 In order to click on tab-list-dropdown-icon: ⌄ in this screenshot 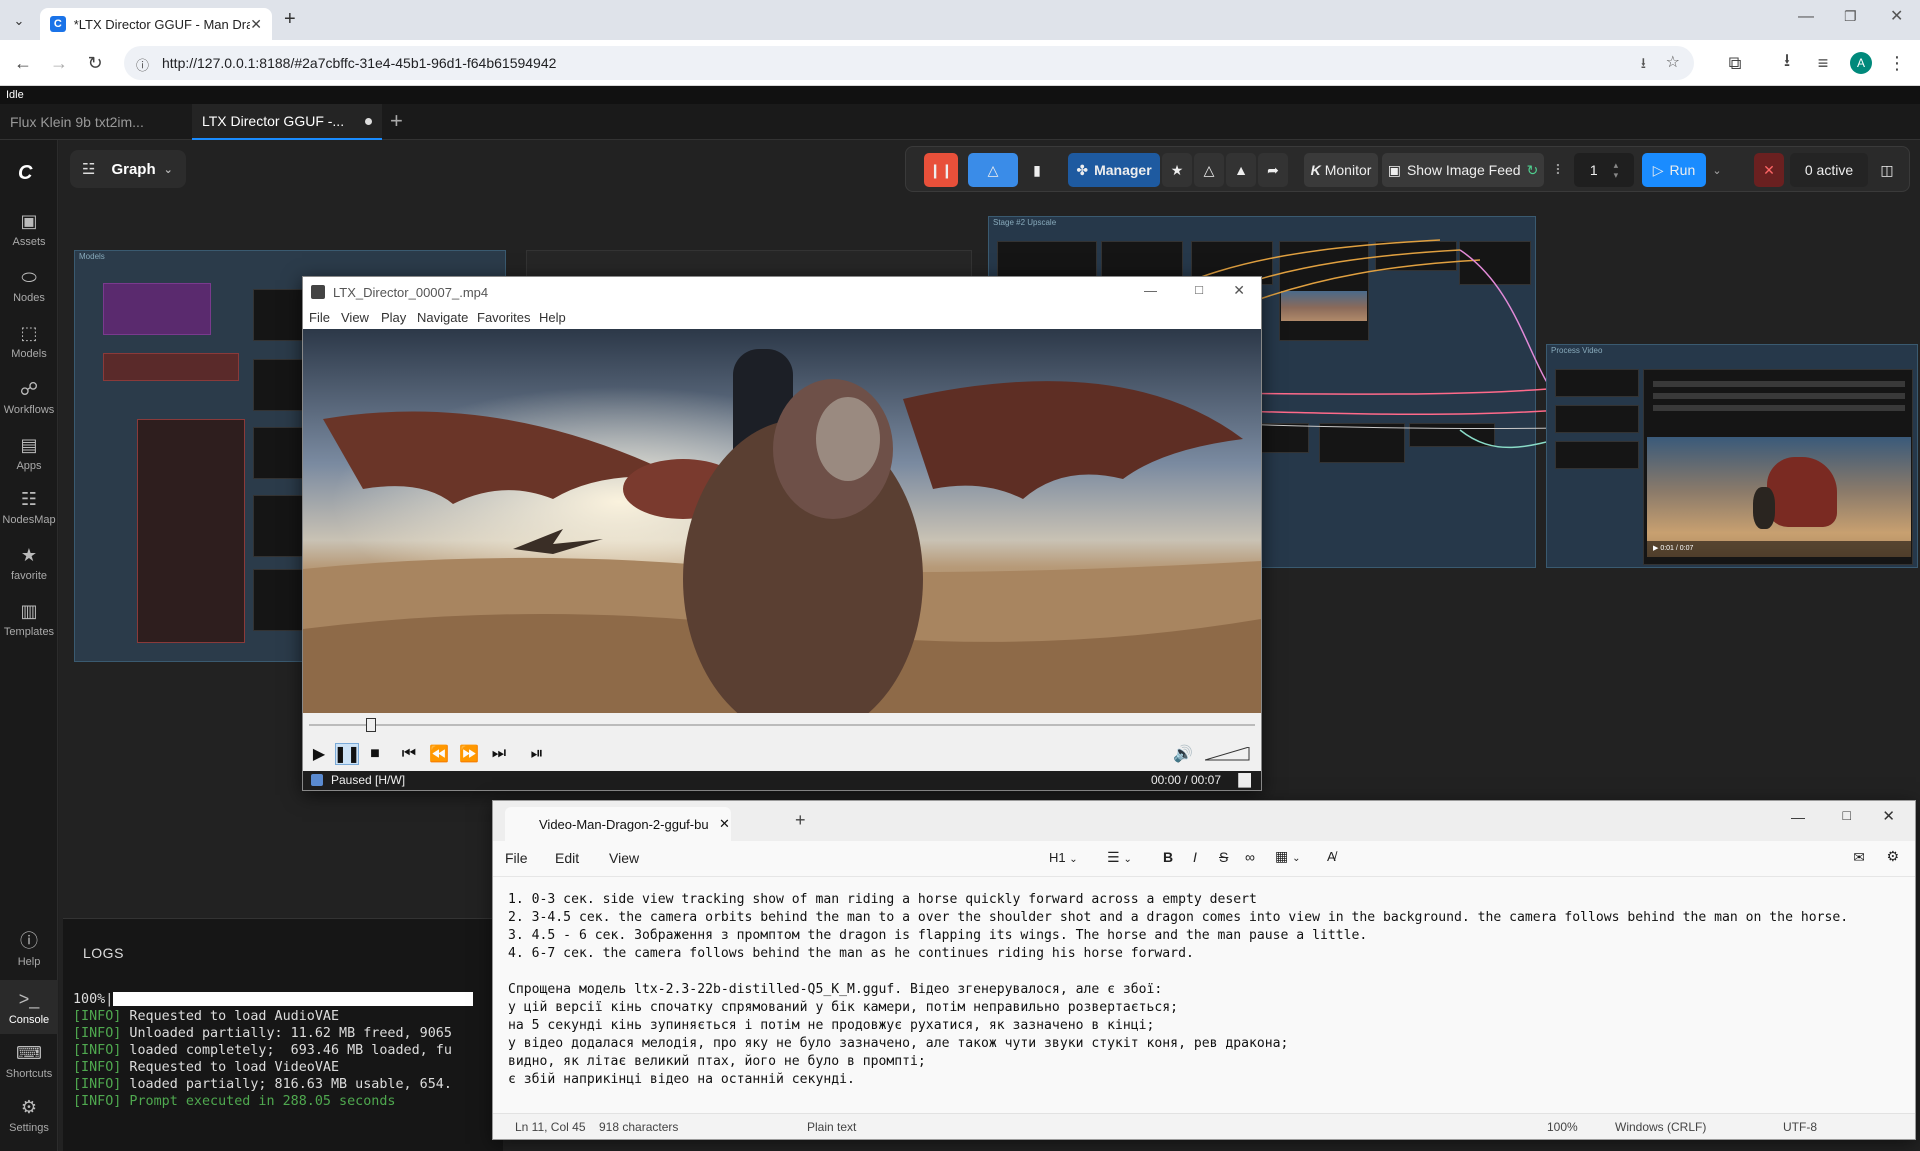, I will do `click(19, 21)`.